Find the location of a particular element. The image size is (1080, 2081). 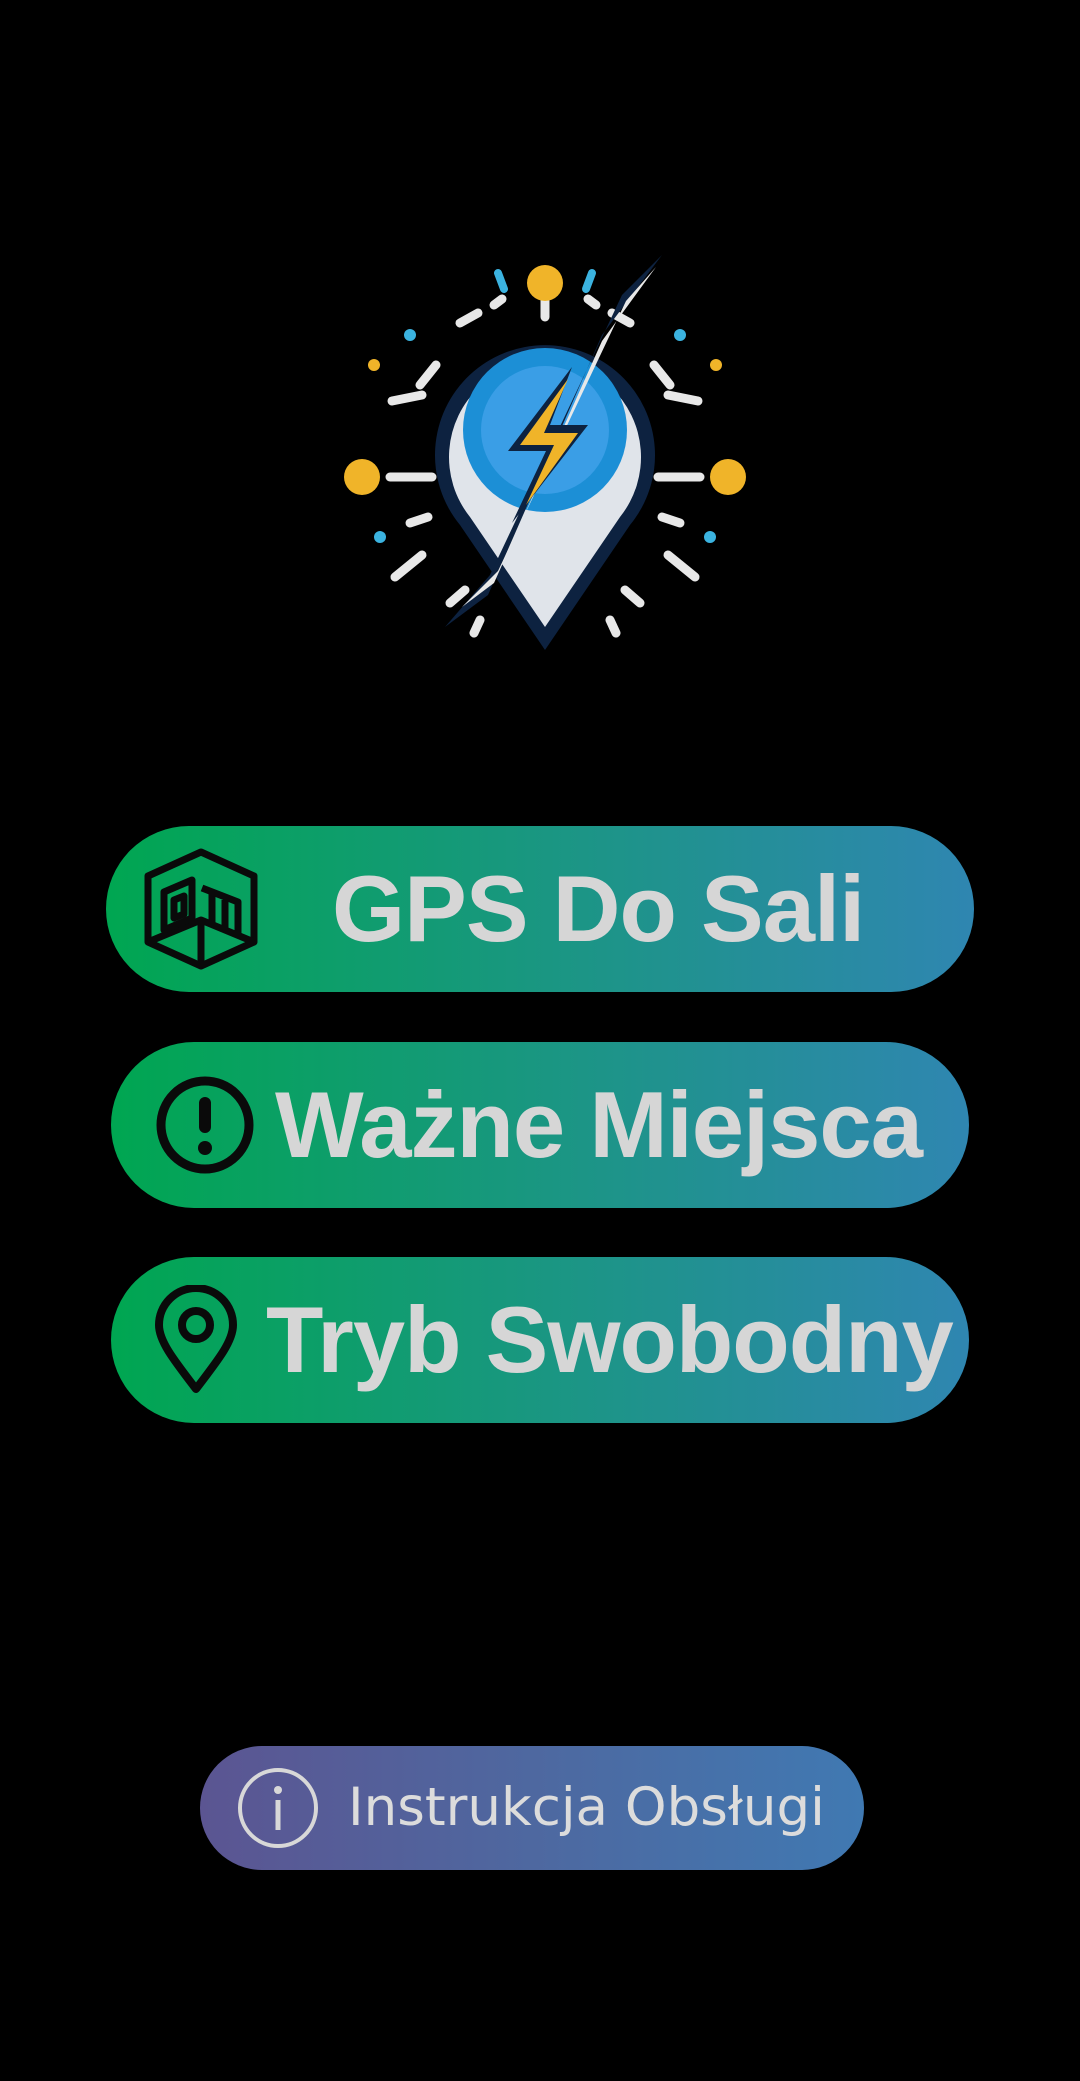

important-places-label: Ważne Miejsca is located at coordinates (599, 1124).